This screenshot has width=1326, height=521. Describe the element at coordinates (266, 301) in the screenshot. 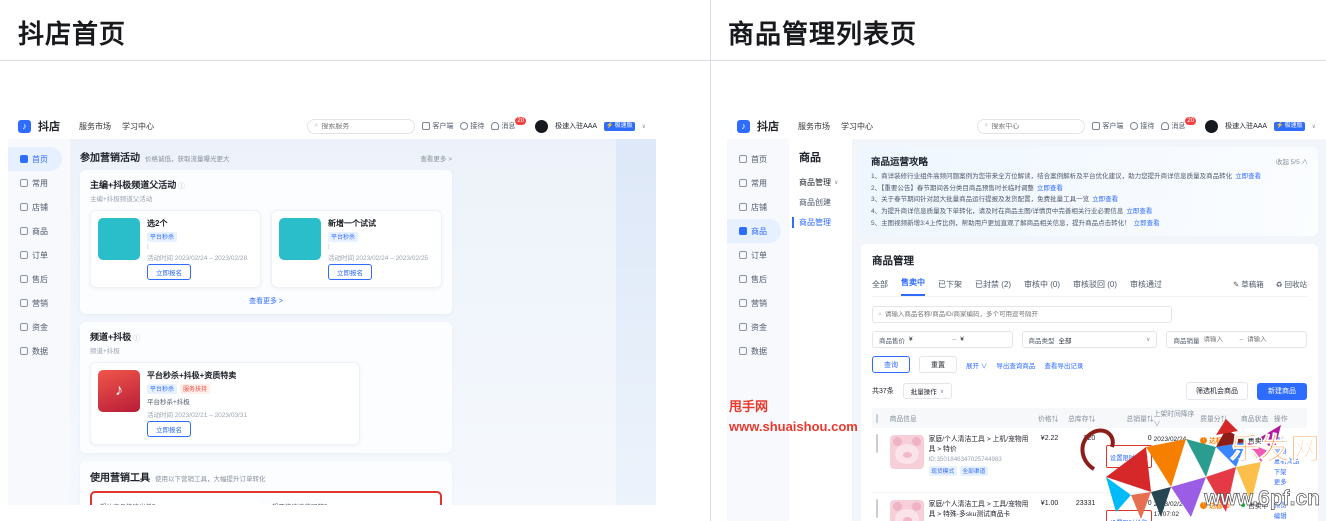

I see `more-campaigns-link: 查看更多 >` at that location.